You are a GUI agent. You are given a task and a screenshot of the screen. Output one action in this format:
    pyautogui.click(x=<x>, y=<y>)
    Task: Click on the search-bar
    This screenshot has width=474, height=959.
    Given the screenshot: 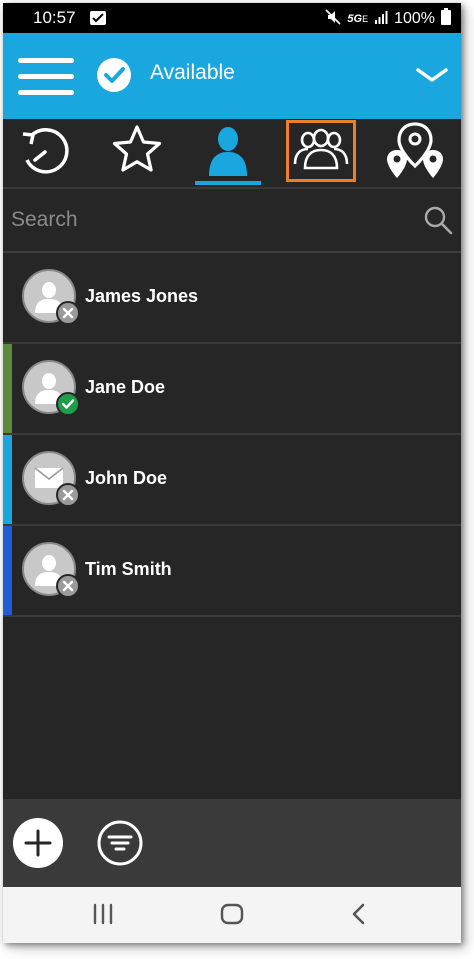 What is the action you would take?
    pyautogui.click(x=232, y=221)
    